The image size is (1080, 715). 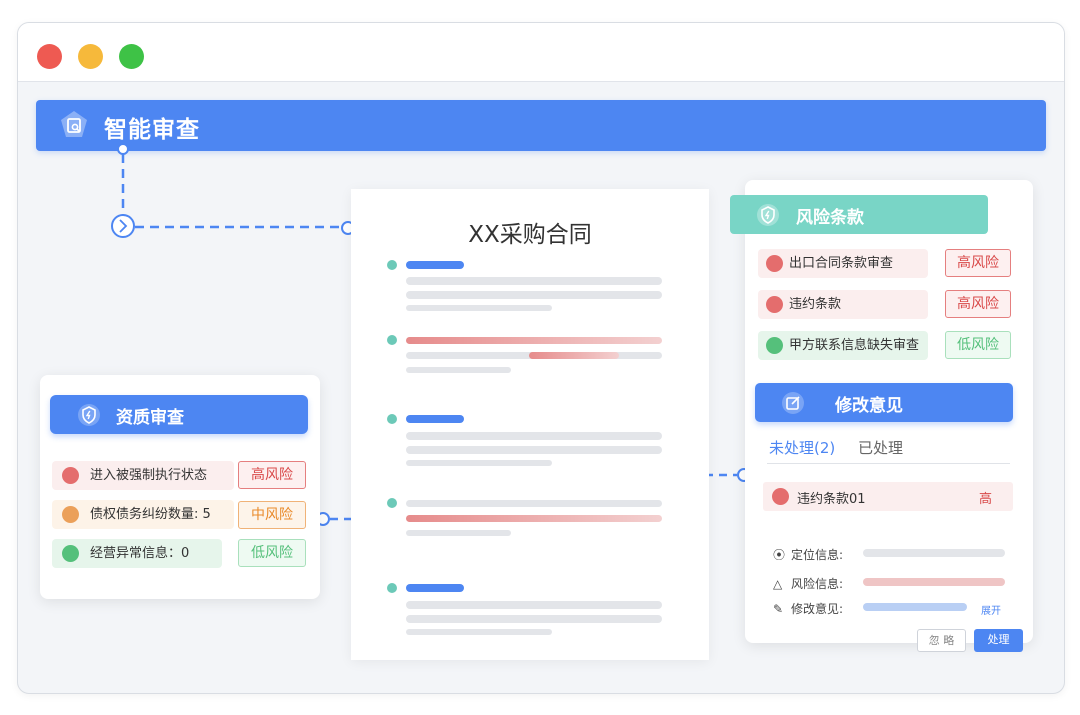 I want to click on qualification-item: 经营异常信息：0, so click(x=137, y=553).